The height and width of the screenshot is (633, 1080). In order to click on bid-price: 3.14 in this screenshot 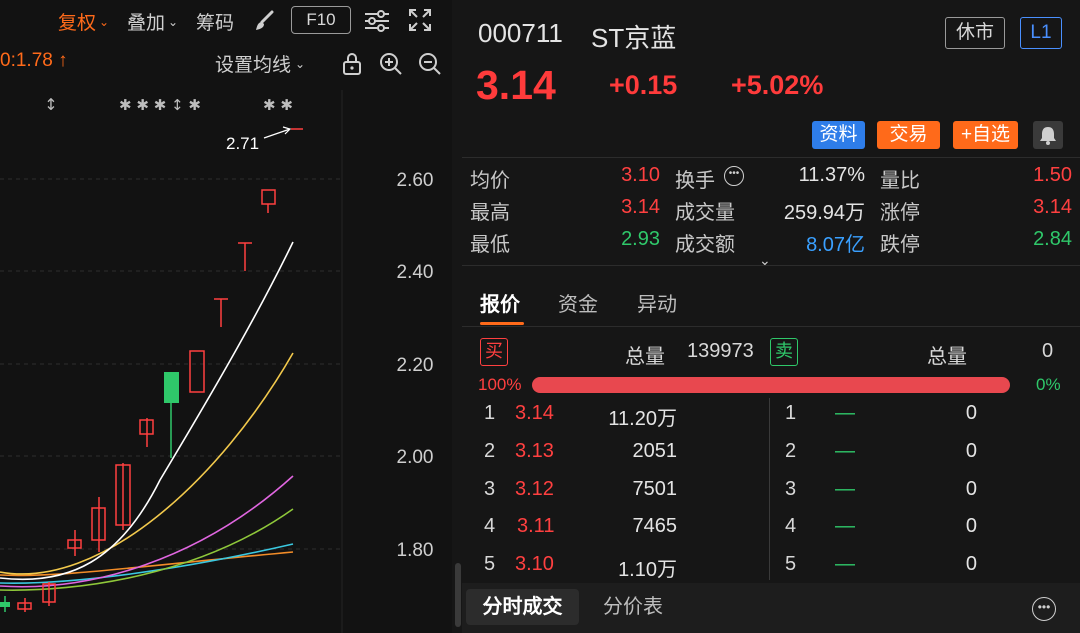, I will do `click(534, 413)`.